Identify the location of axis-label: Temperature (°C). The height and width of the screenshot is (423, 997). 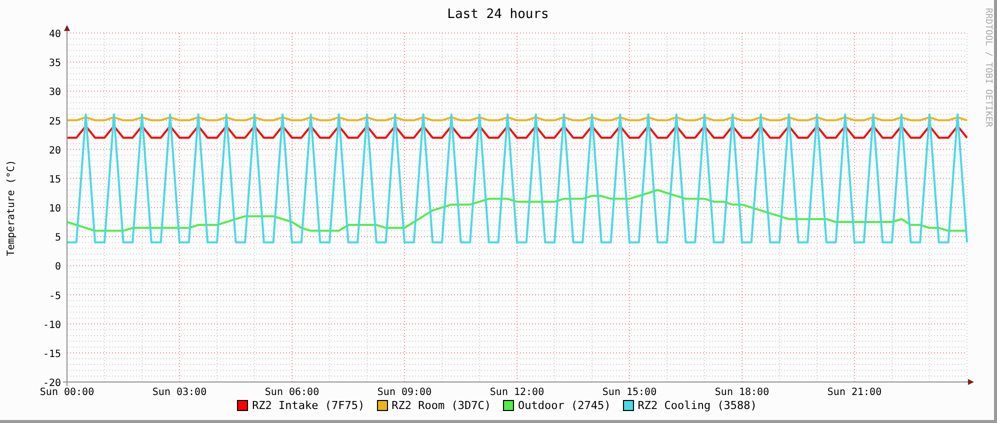
(11, 208).